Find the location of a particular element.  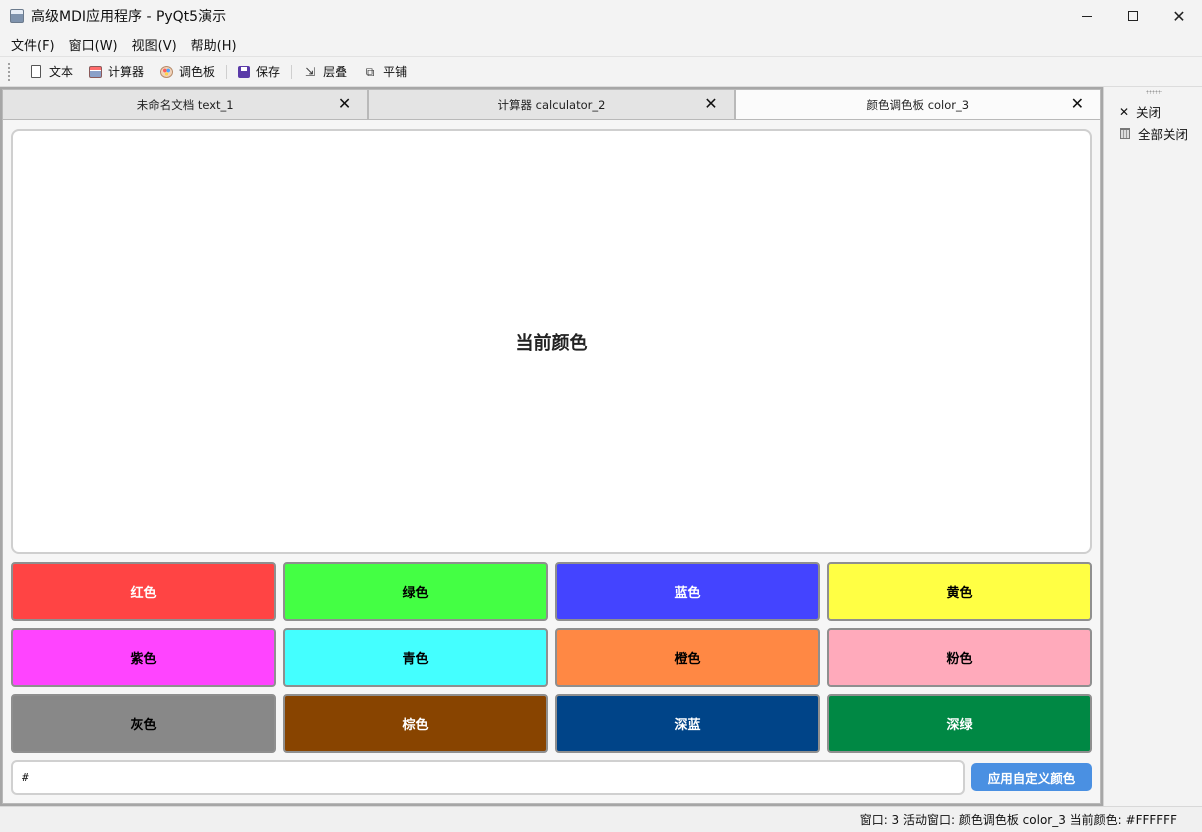

hex-color-input: # is located at coordinates (488, 777).